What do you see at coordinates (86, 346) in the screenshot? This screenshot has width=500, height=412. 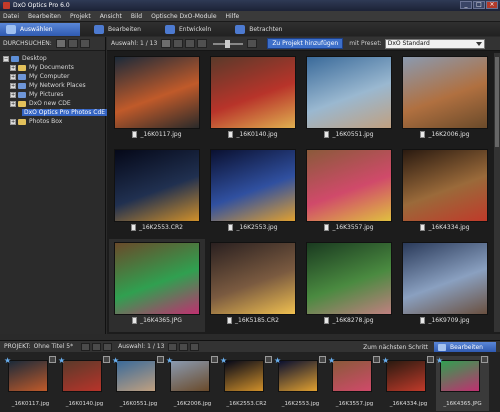 I see `project-open-icon` at bounding box center [86, 346].